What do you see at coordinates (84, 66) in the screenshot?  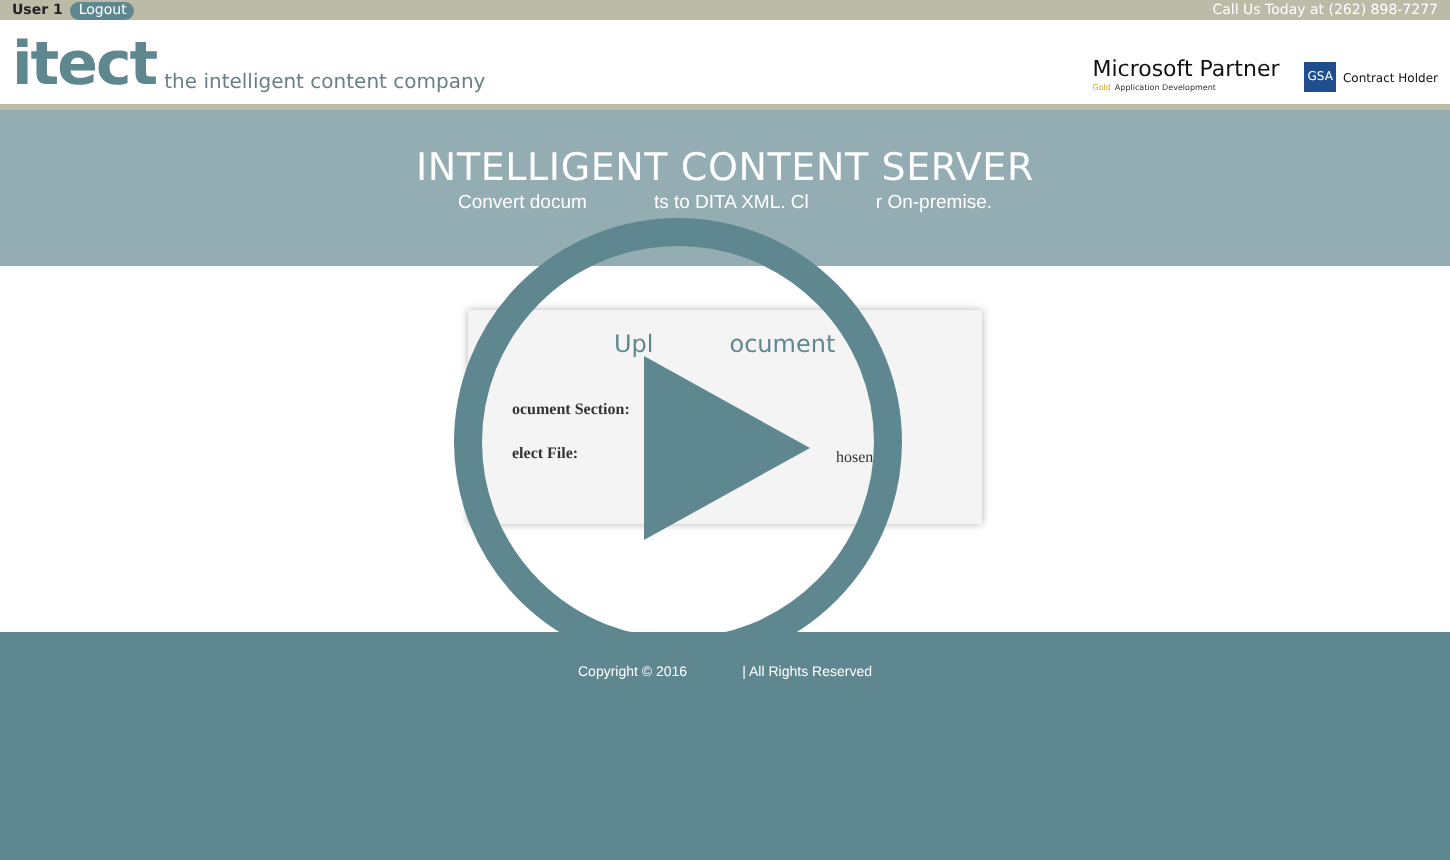 I see `logo: itect` at bounding box center [84, 66].